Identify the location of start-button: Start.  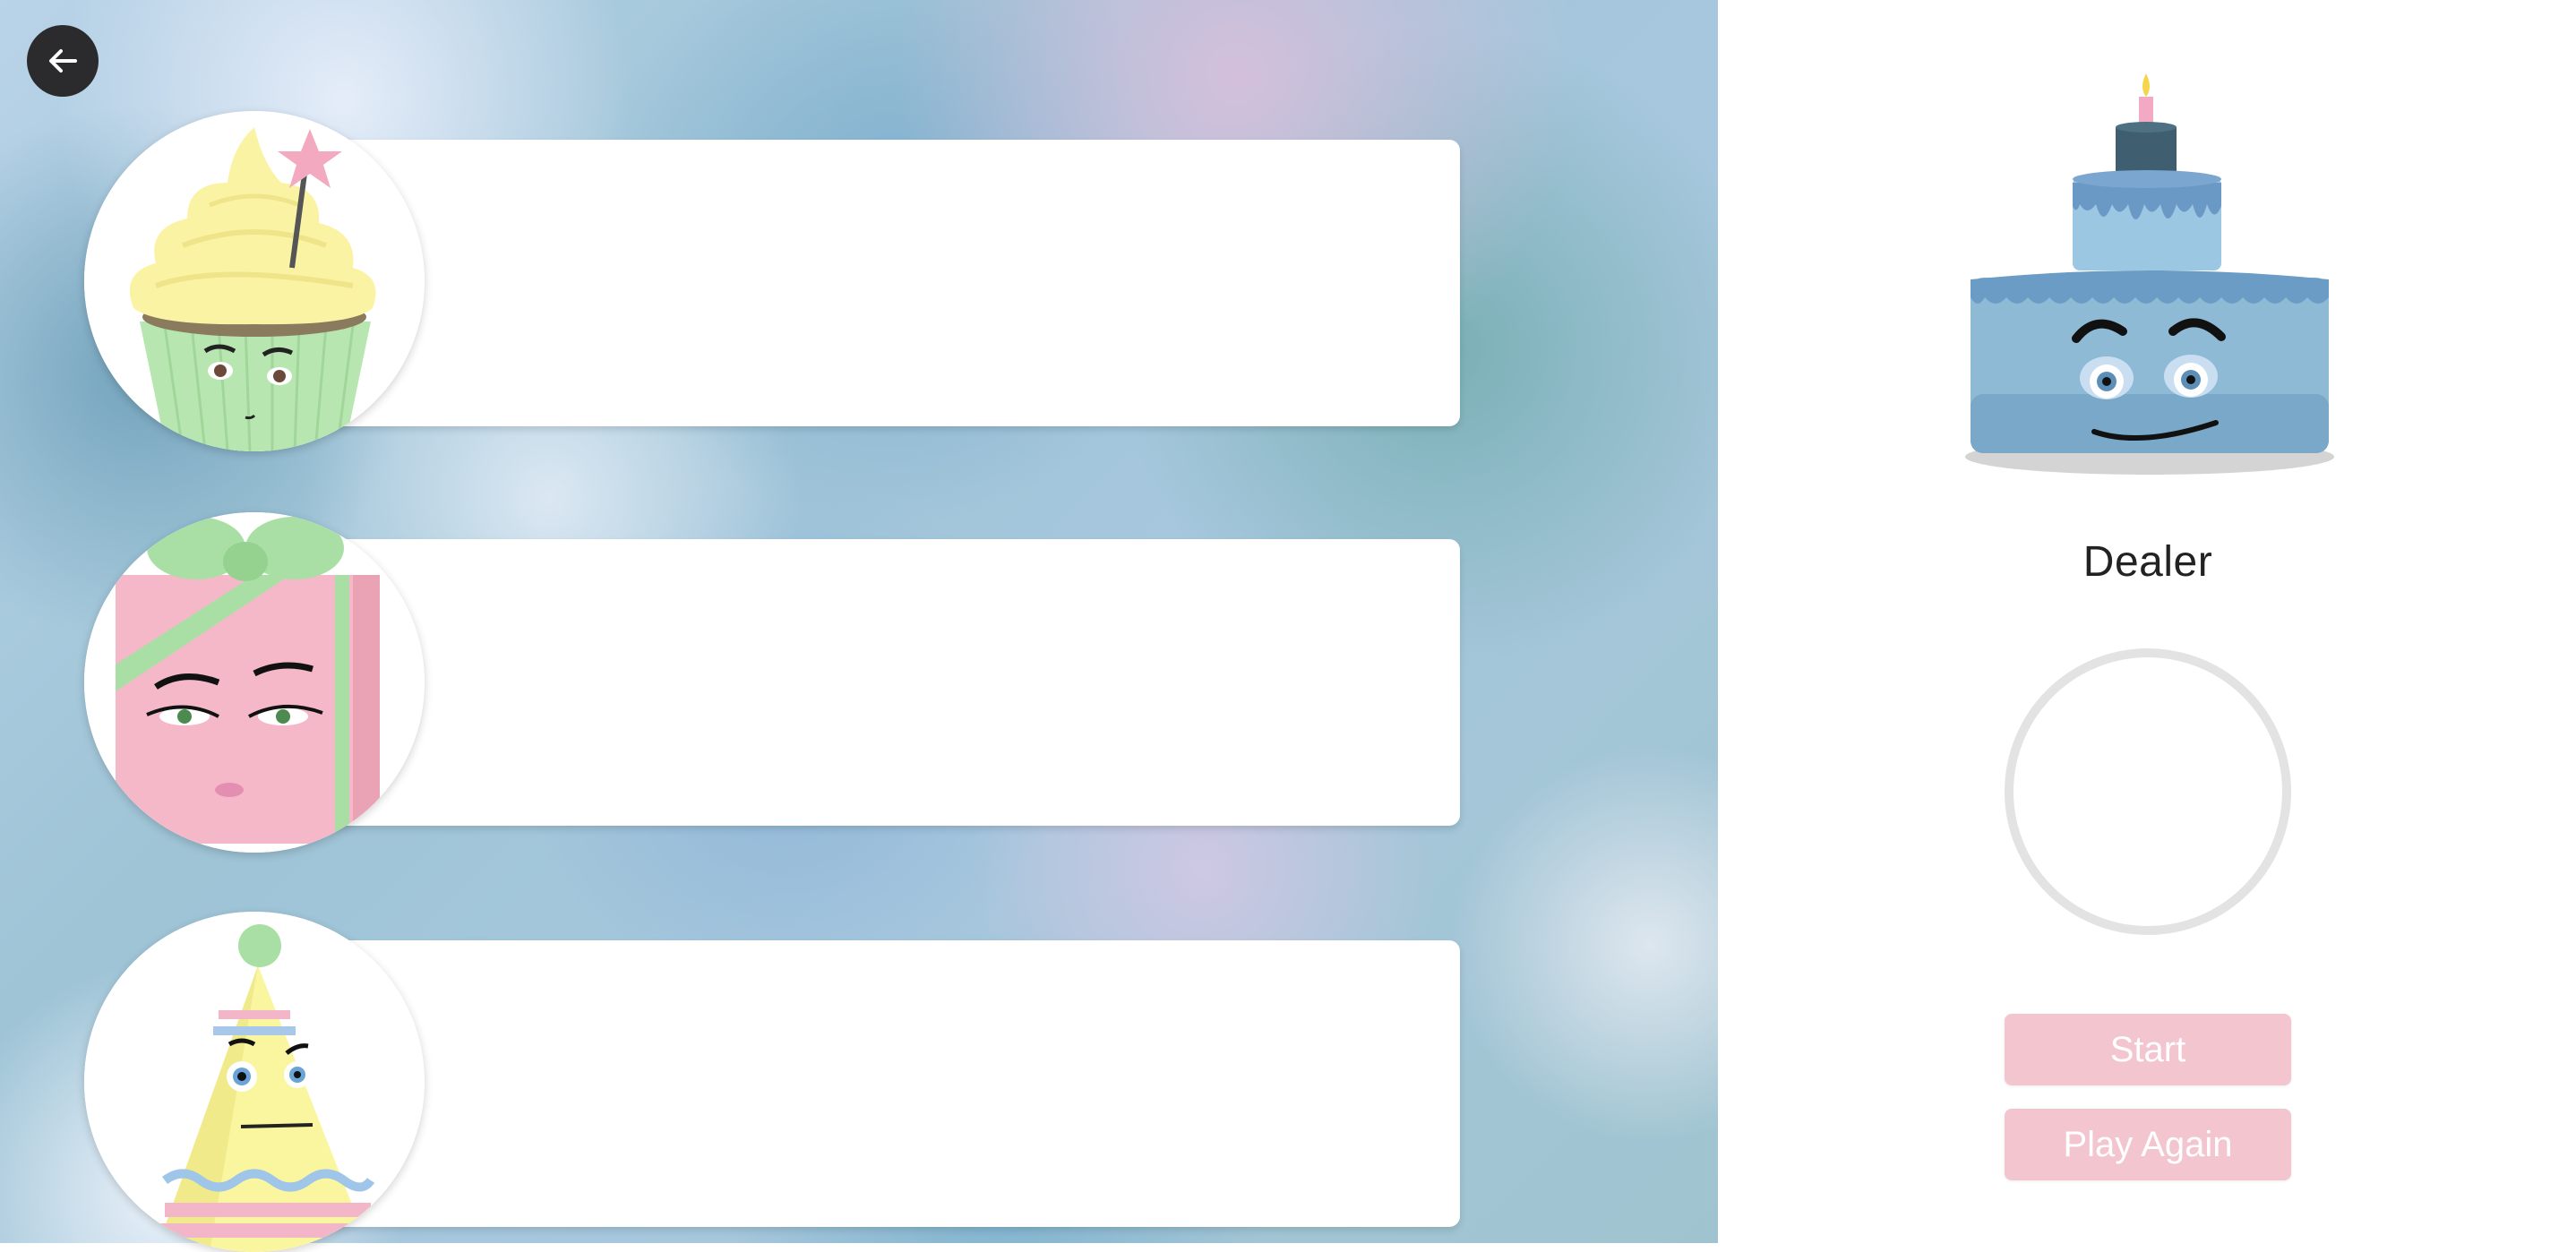
(2148, 1049).